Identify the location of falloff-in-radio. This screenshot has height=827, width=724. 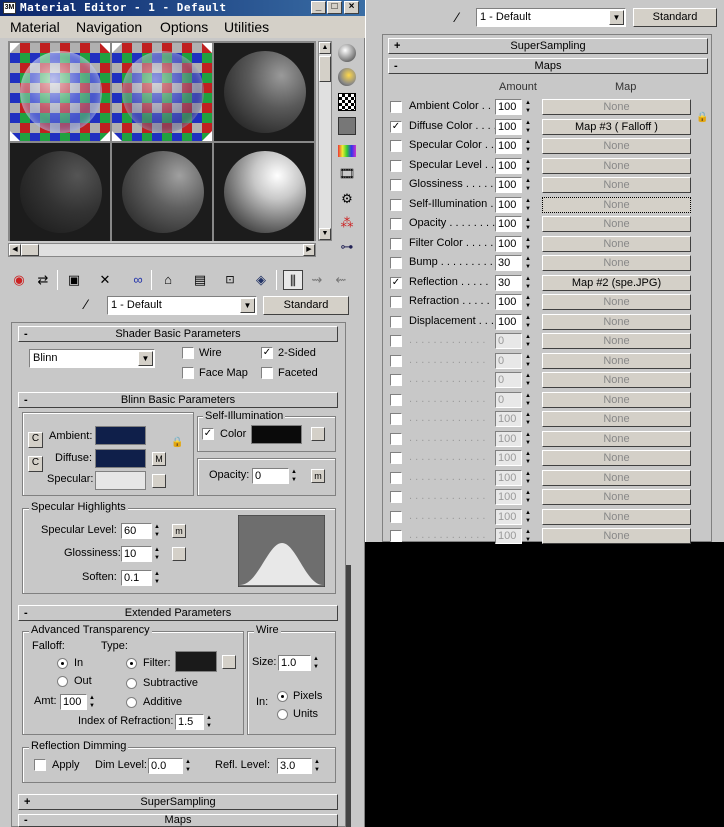
(62, 663).